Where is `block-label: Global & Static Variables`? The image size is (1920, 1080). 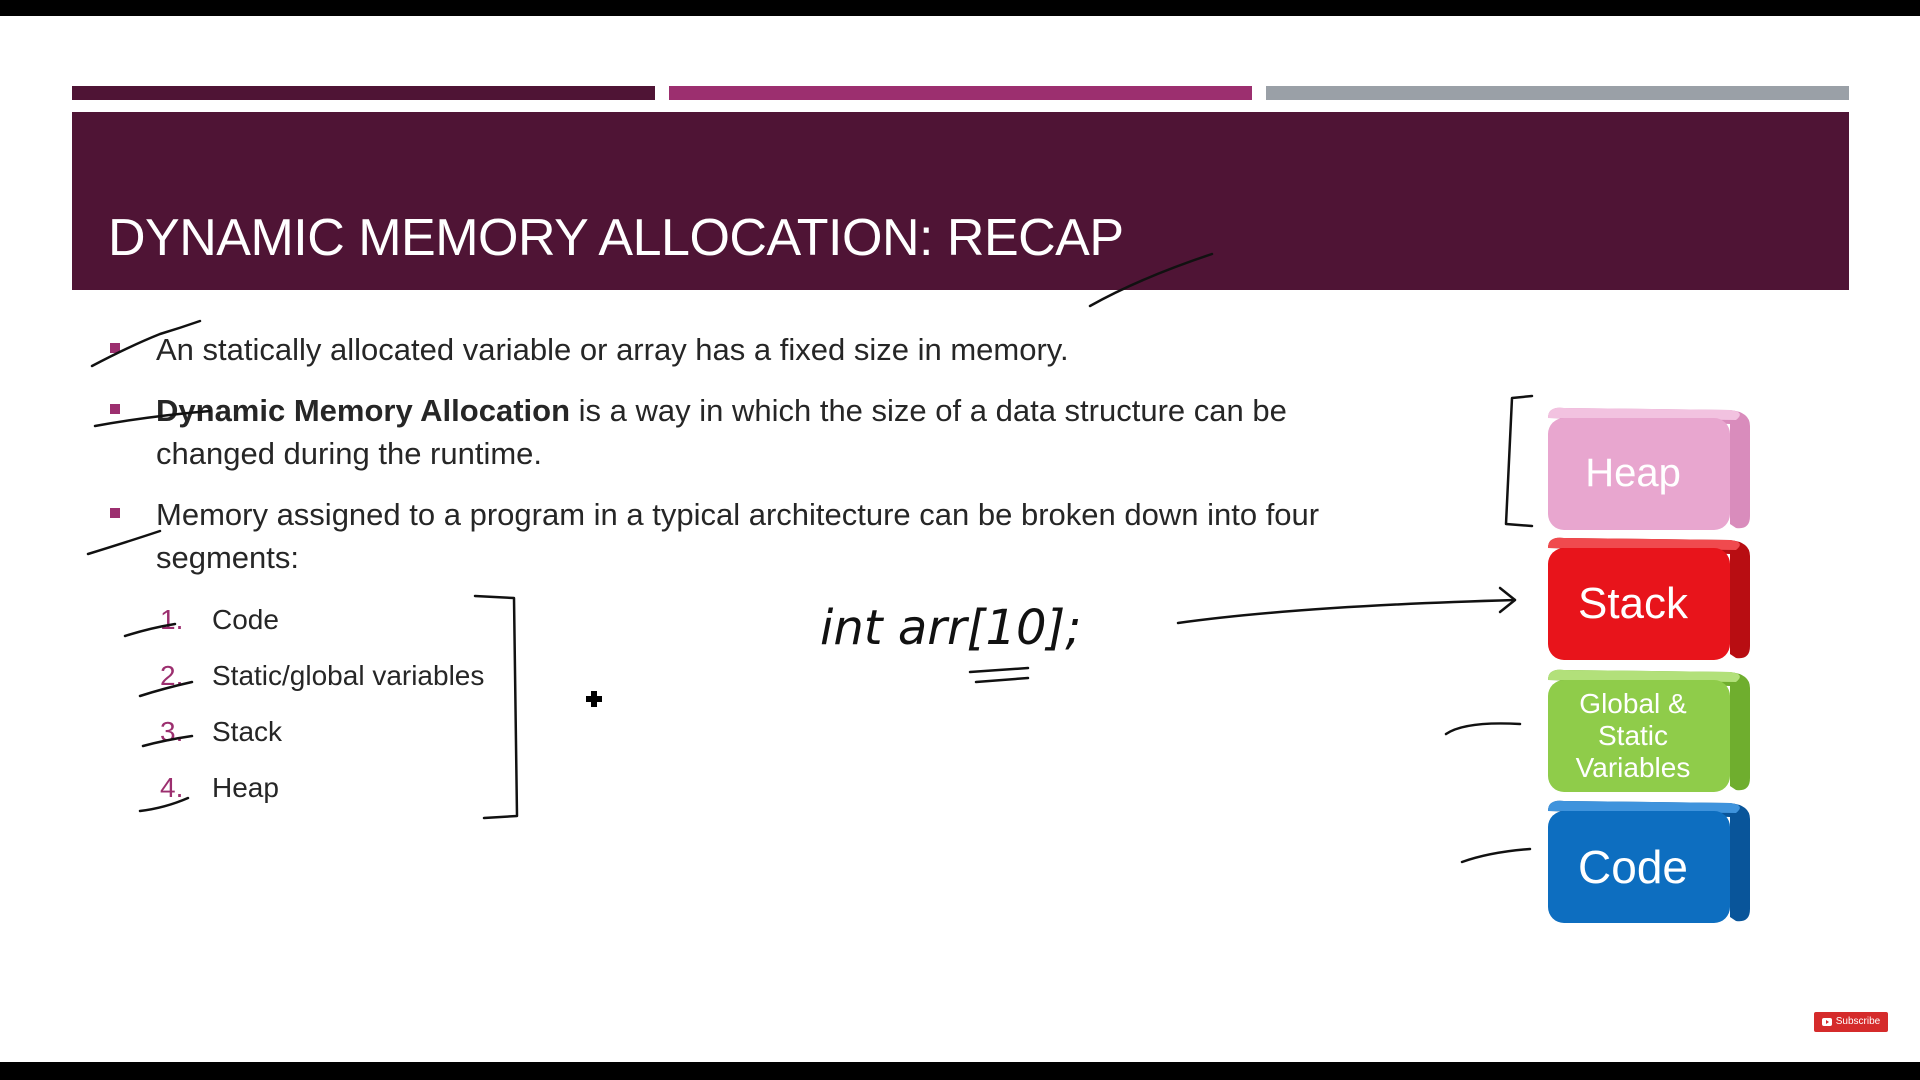
block-label: Global & Static Variables is located at coordinates (1633, 735).